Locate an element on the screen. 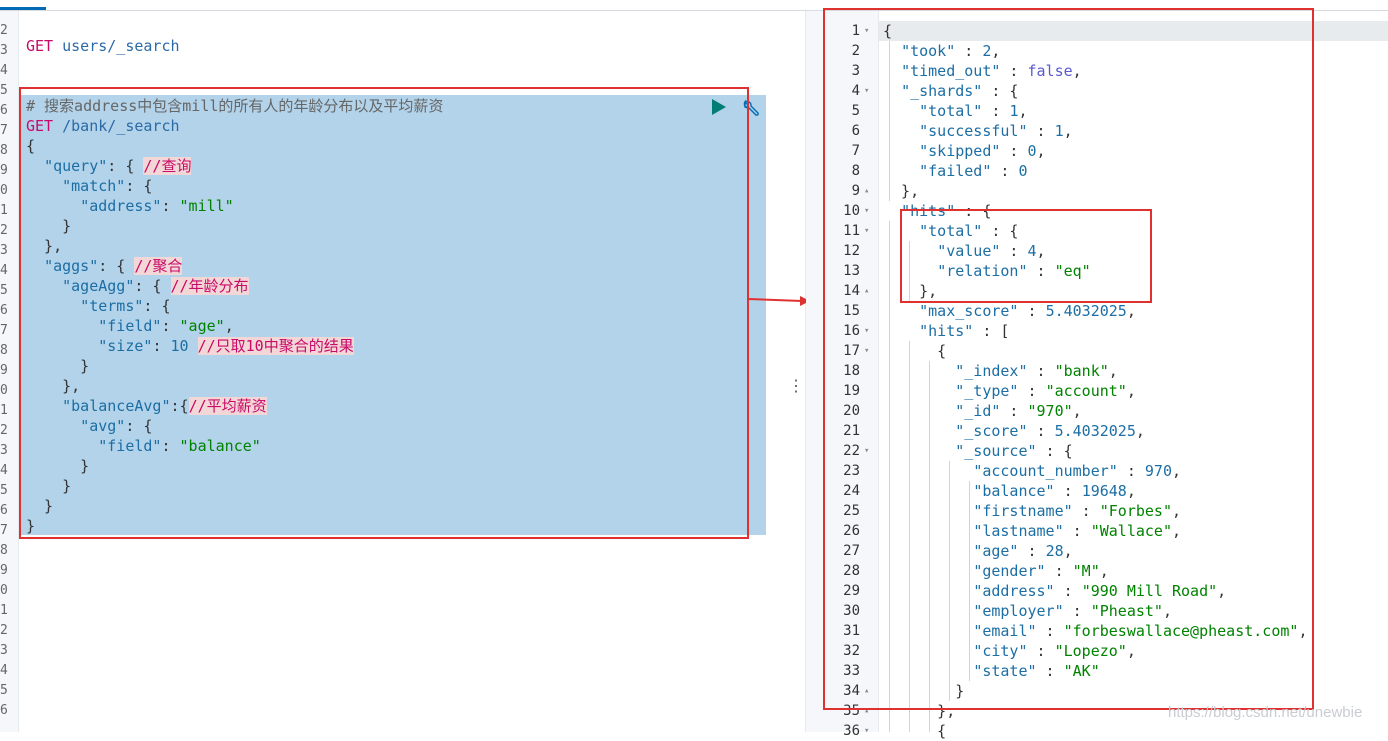 The width and height of the screenshot is (1388, 741). pane-splitter: ⋮ is located at coordinates (796, 386).